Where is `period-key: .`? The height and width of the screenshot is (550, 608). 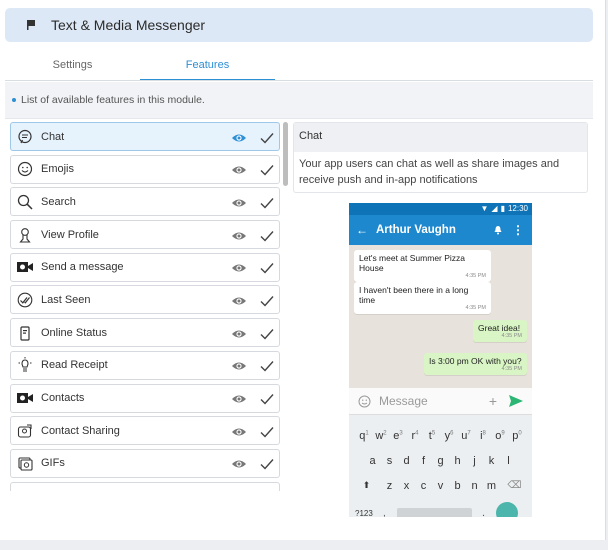 period-key: . is located at coordinates (489, 512).